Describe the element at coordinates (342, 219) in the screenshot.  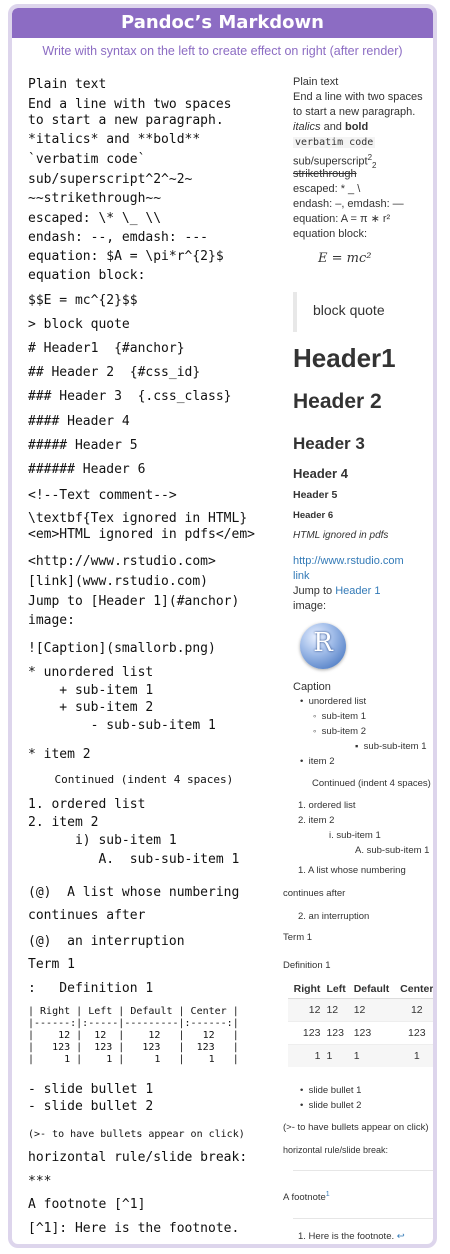
I see `out-equation: equation: A = π ∗ r²` at that location.